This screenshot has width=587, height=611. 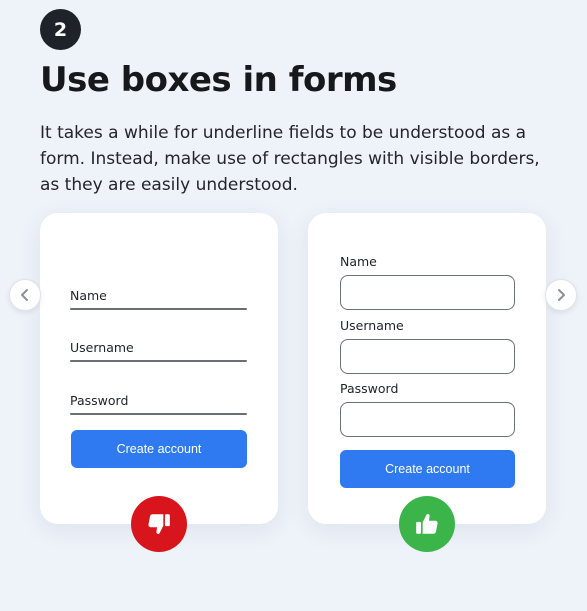 I want to click on previous-slide-button, so click(x=25, y=295).